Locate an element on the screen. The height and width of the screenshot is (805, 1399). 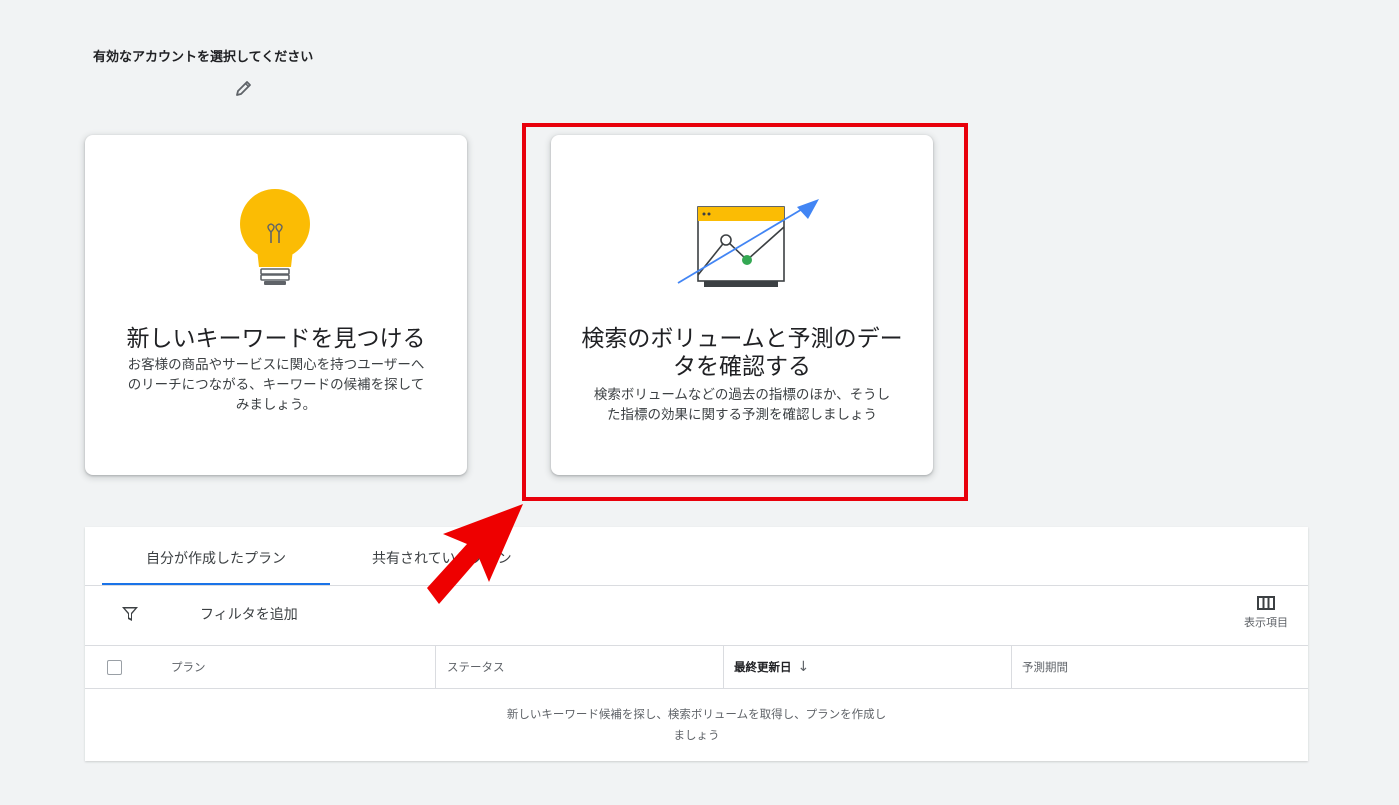
filter-row: フィルタを追加 表示項目 is located at coordinates (696, 615).